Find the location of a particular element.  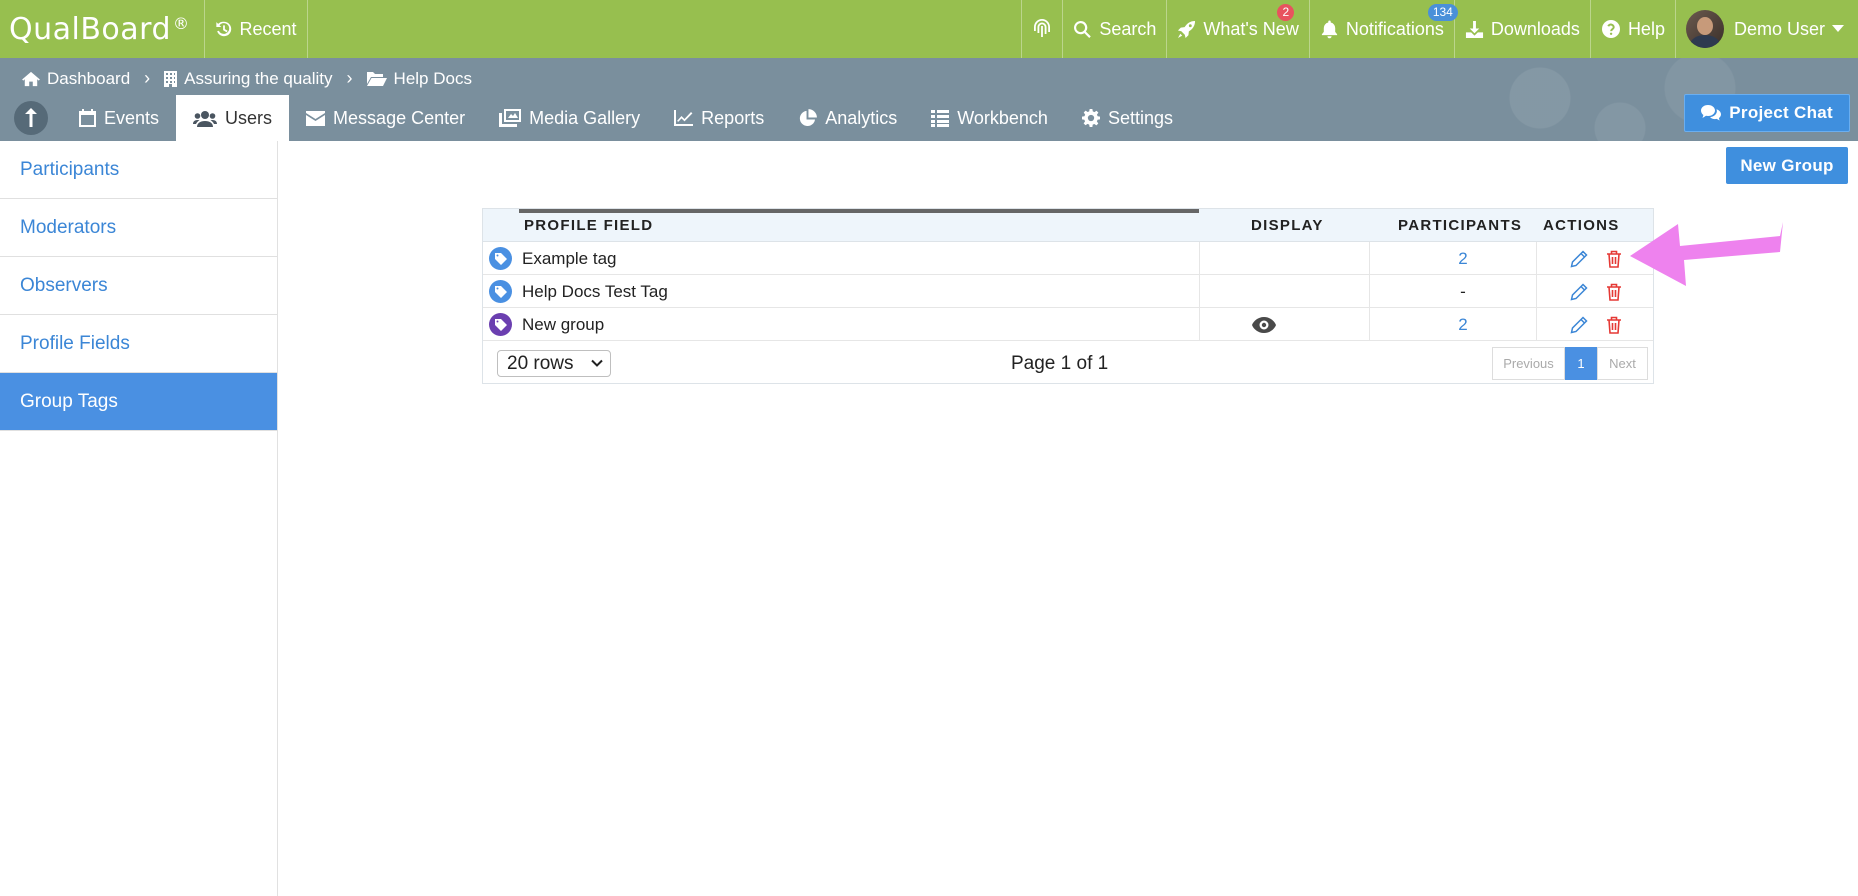

recent-button: Recent is located at coordinates (256, 29).